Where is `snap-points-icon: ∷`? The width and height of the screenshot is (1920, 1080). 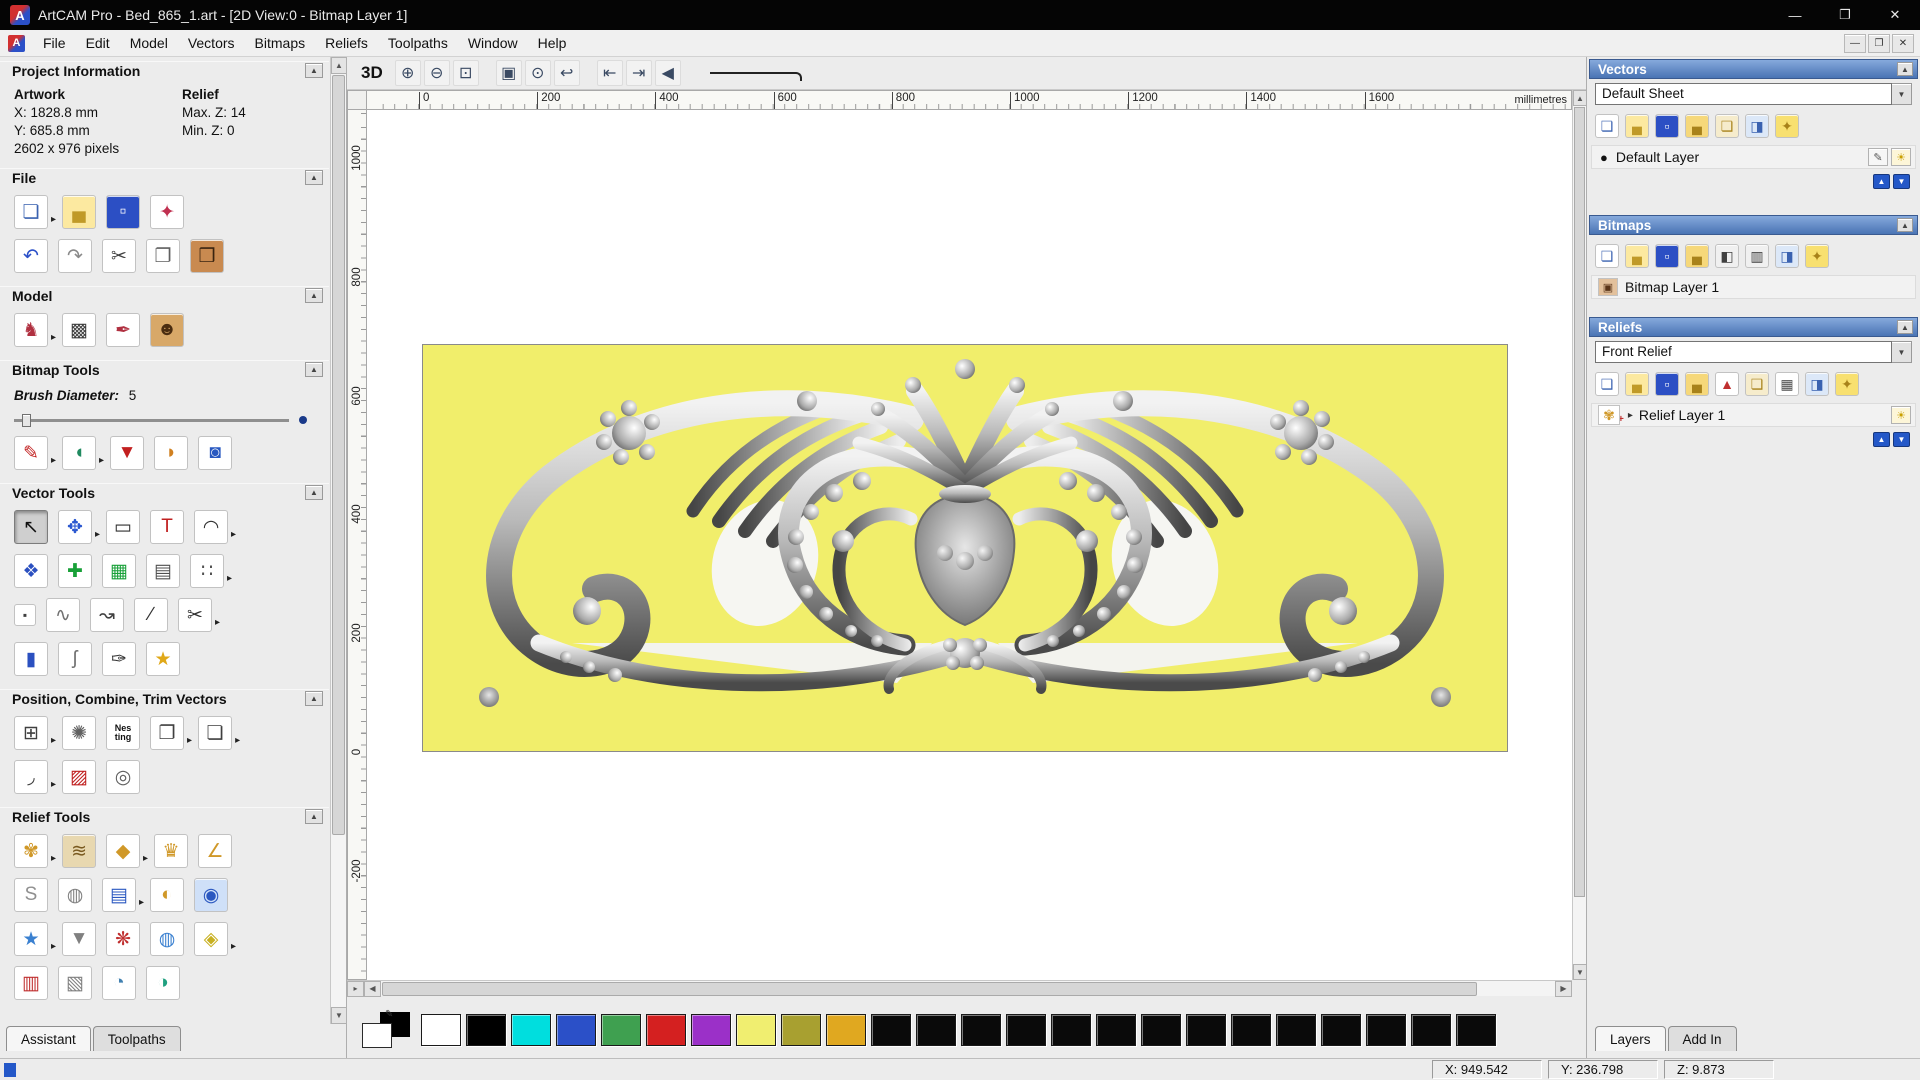 snap-points-icon: ∷ is located at coordinates (207, 571).